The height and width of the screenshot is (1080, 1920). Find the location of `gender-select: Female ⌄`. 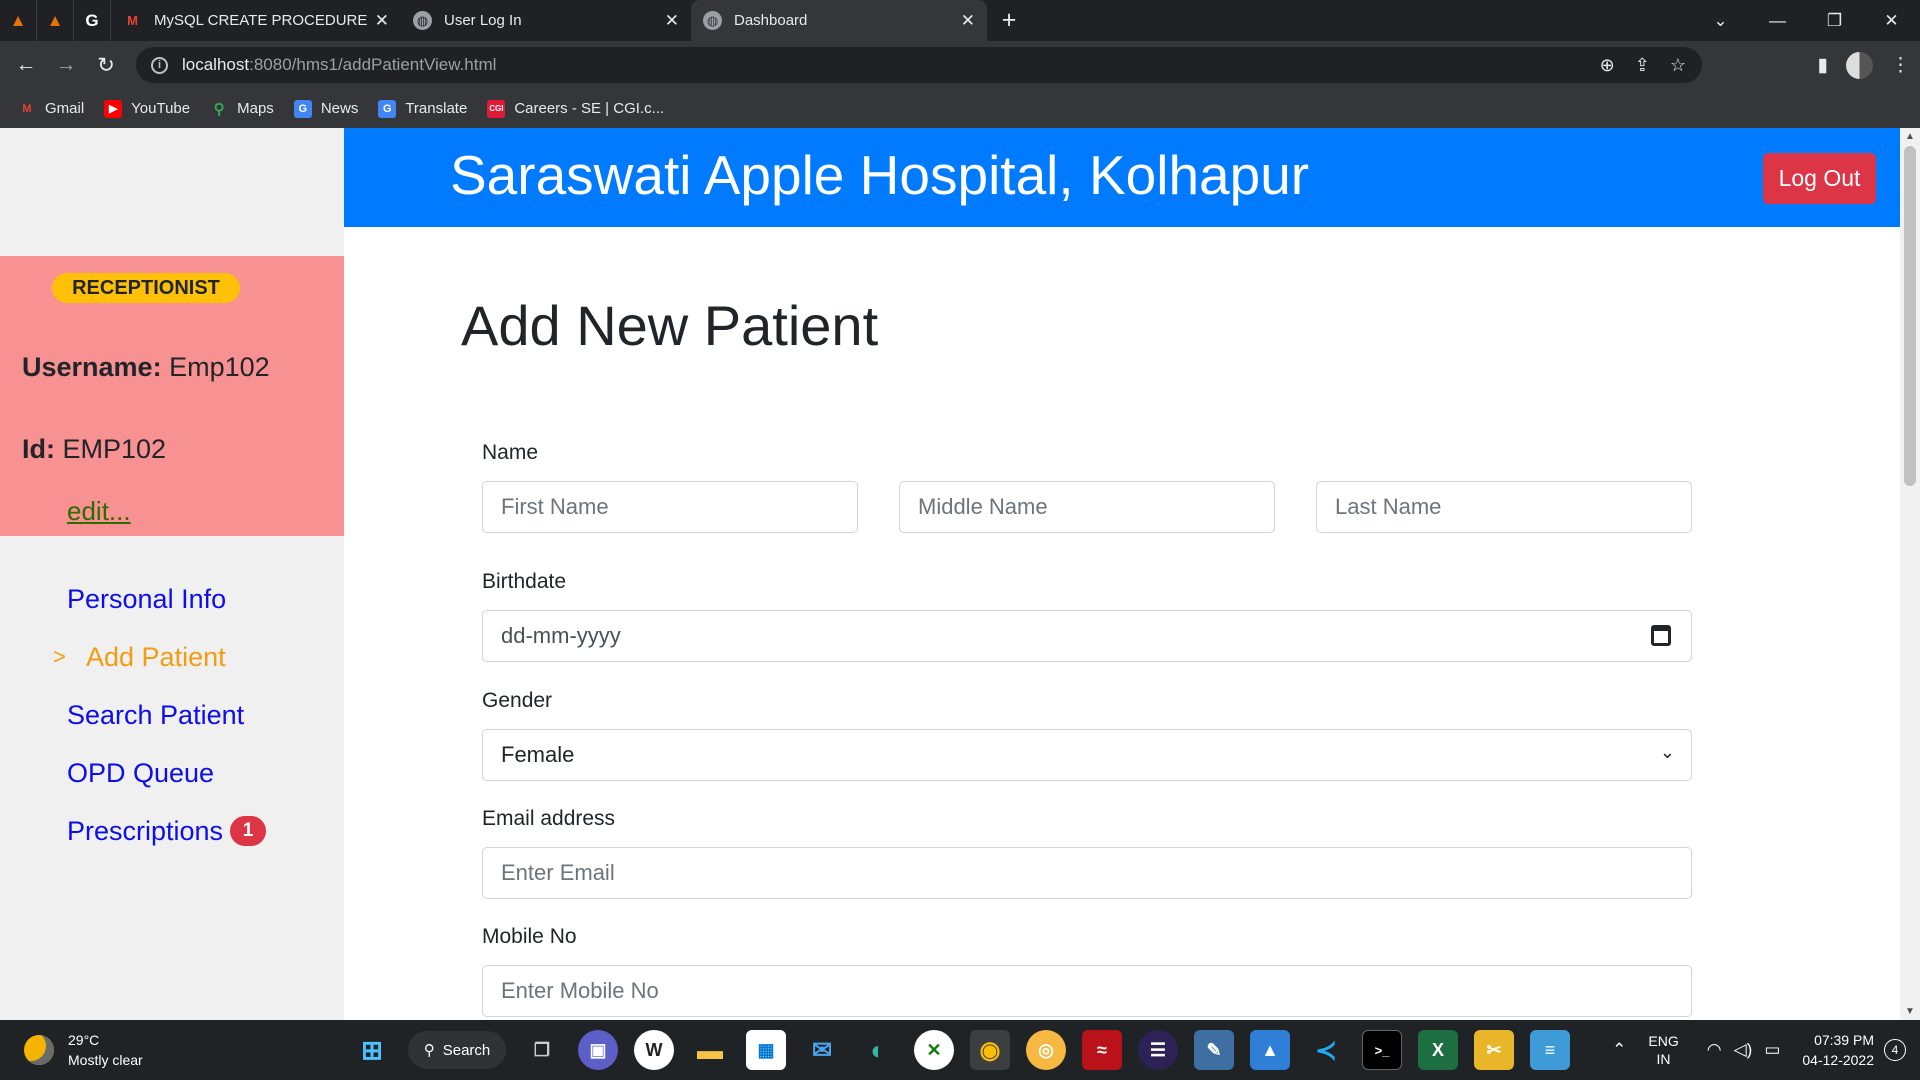

gender-select: Female ⌄ is located at coordinates (1087, 755).